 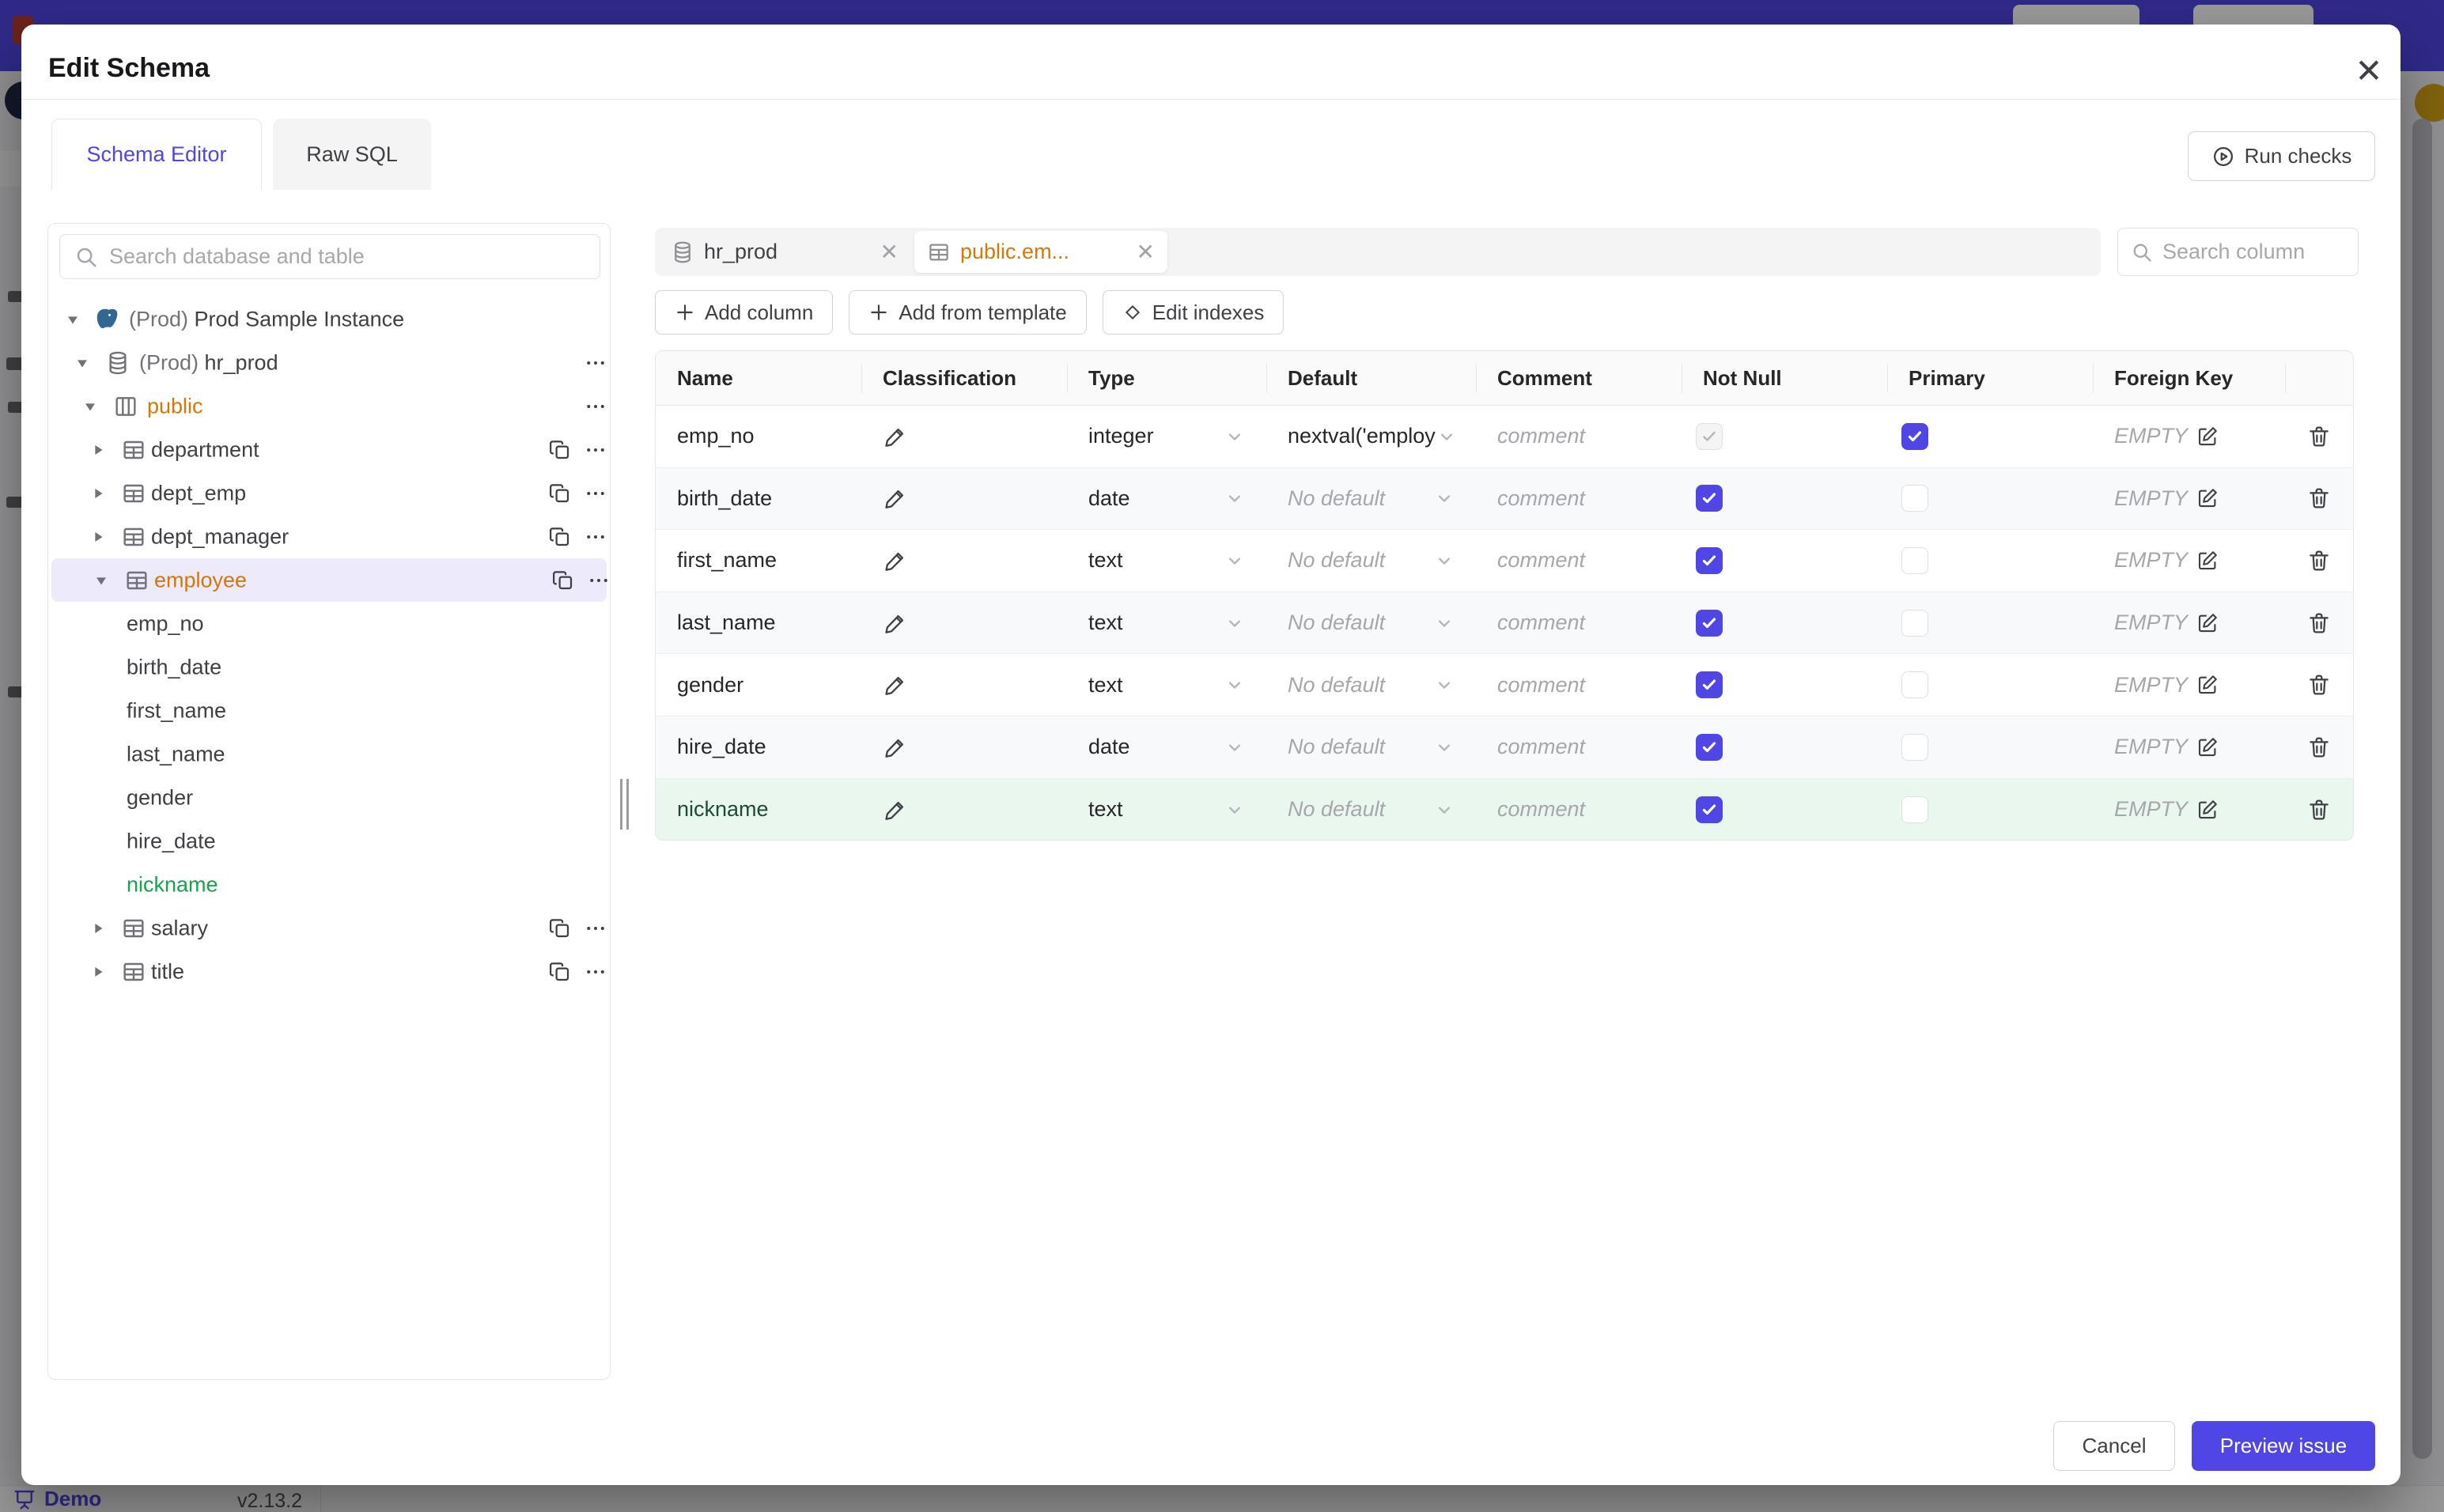 I want to click on tree-item-emp_no: emp_no, so click(x=329, y=624).